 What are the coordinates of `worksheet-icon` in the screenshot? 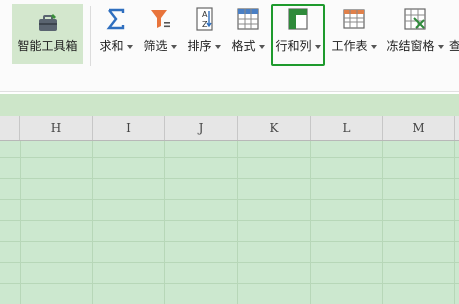 It's located at (354, 19).